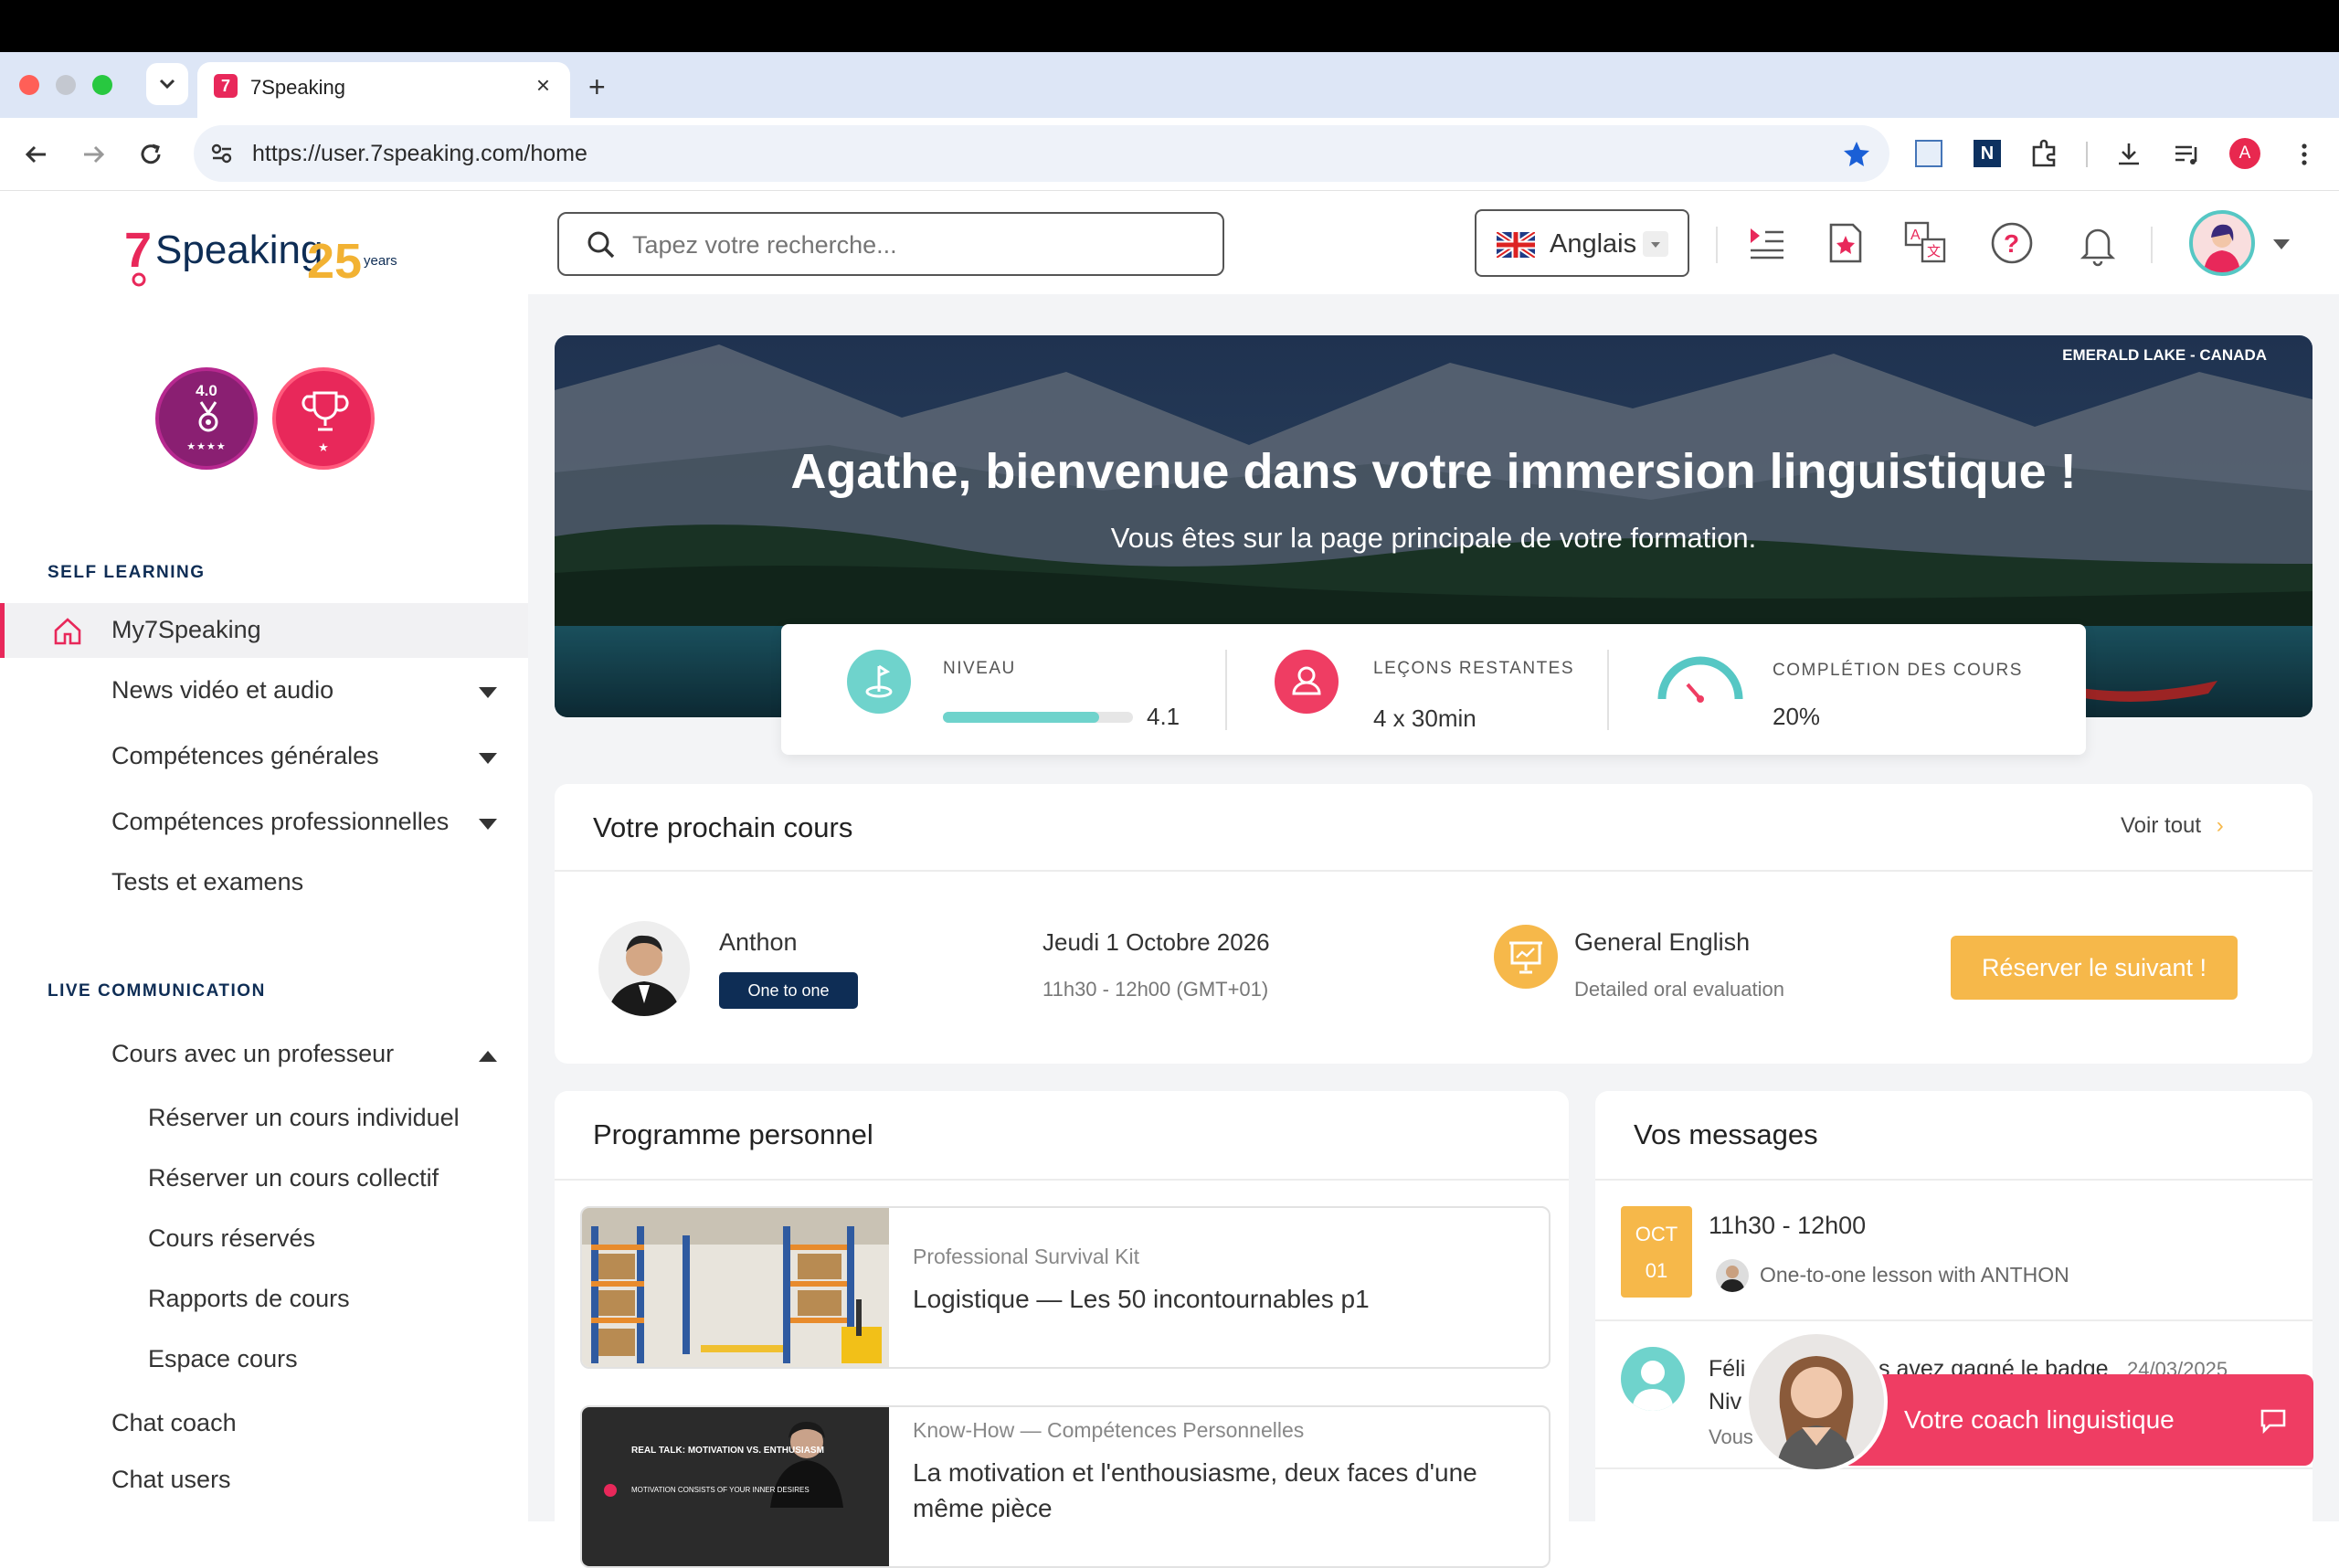  What do you see at coordinates (2172, 826) in the screenshot?
I see `see-all-link: Voir tout ›` at bounding box center [2172, 826].